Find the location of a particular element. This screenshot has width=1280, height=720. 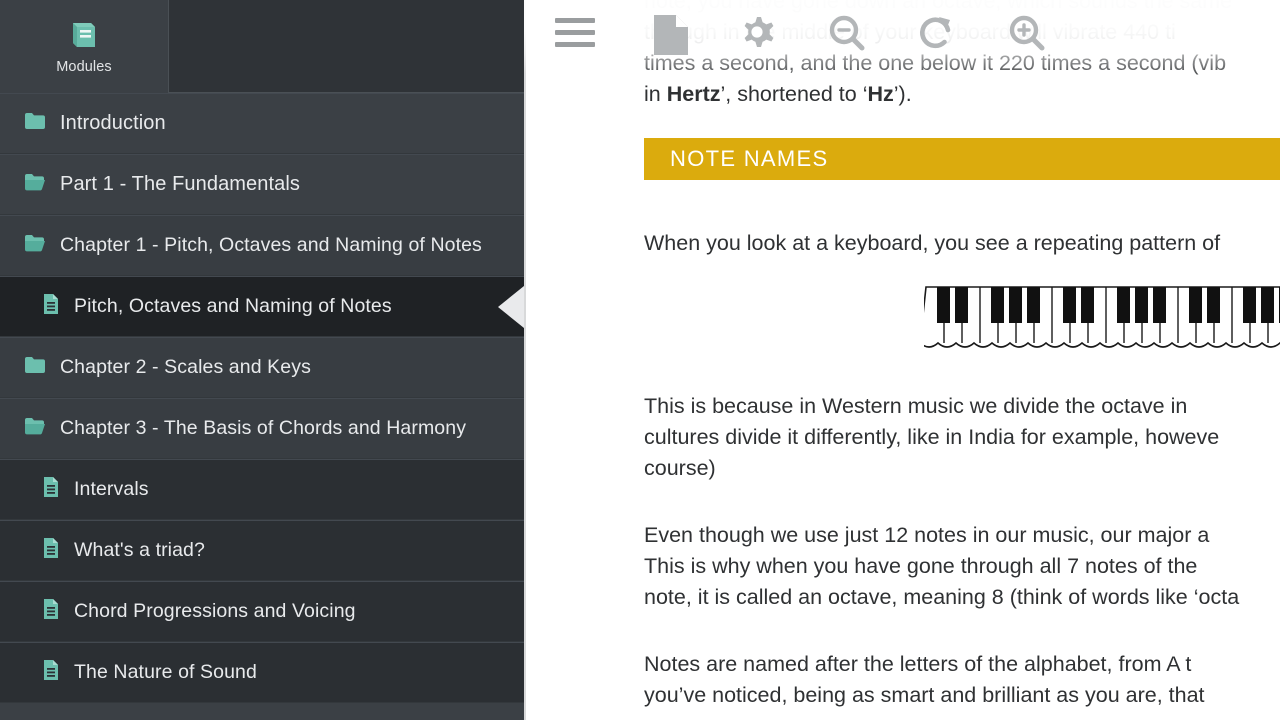

book-icon is located at coordinates (84, 36).